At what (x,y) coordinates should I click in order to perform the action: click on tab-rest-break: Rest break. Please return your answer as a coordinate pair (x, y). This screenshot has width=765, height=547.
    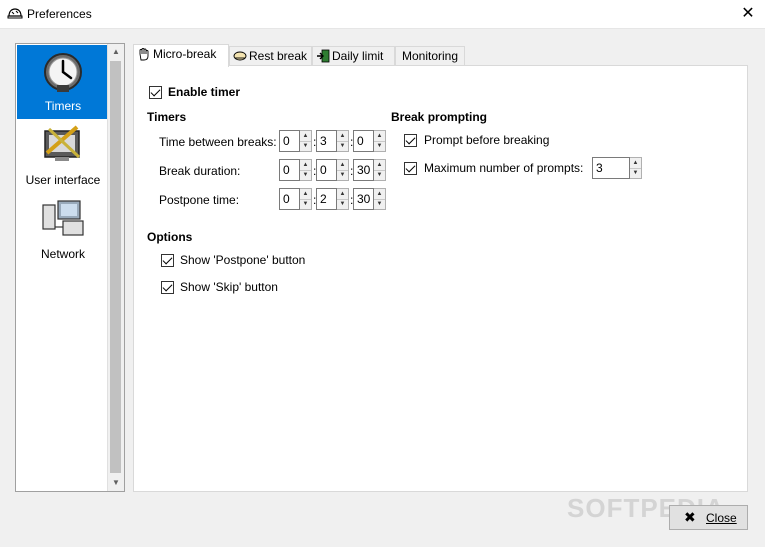
    Looking at the image, I should click on (270, 56).